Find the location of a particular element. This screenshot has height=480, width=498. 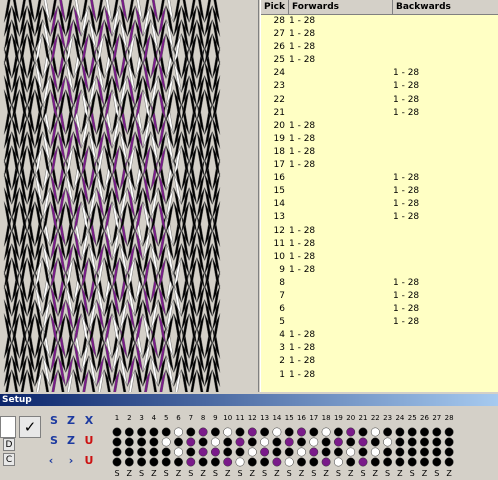

pick-row: 7 1 - 28 is located at coordinates (379, 296).